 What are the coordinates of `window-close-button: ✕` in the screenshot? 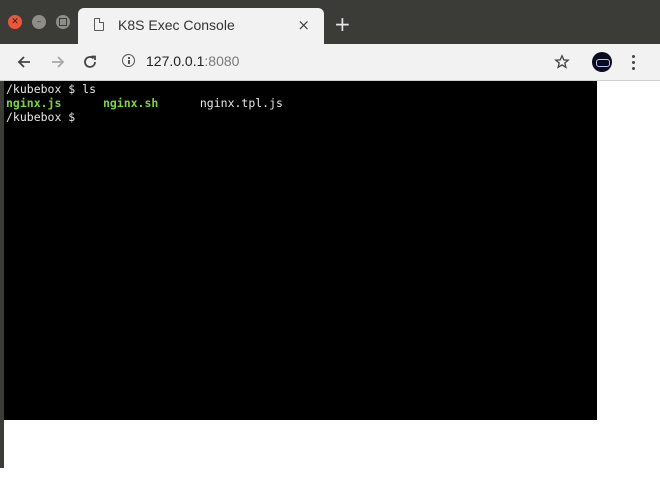 It's located at (15, 22).